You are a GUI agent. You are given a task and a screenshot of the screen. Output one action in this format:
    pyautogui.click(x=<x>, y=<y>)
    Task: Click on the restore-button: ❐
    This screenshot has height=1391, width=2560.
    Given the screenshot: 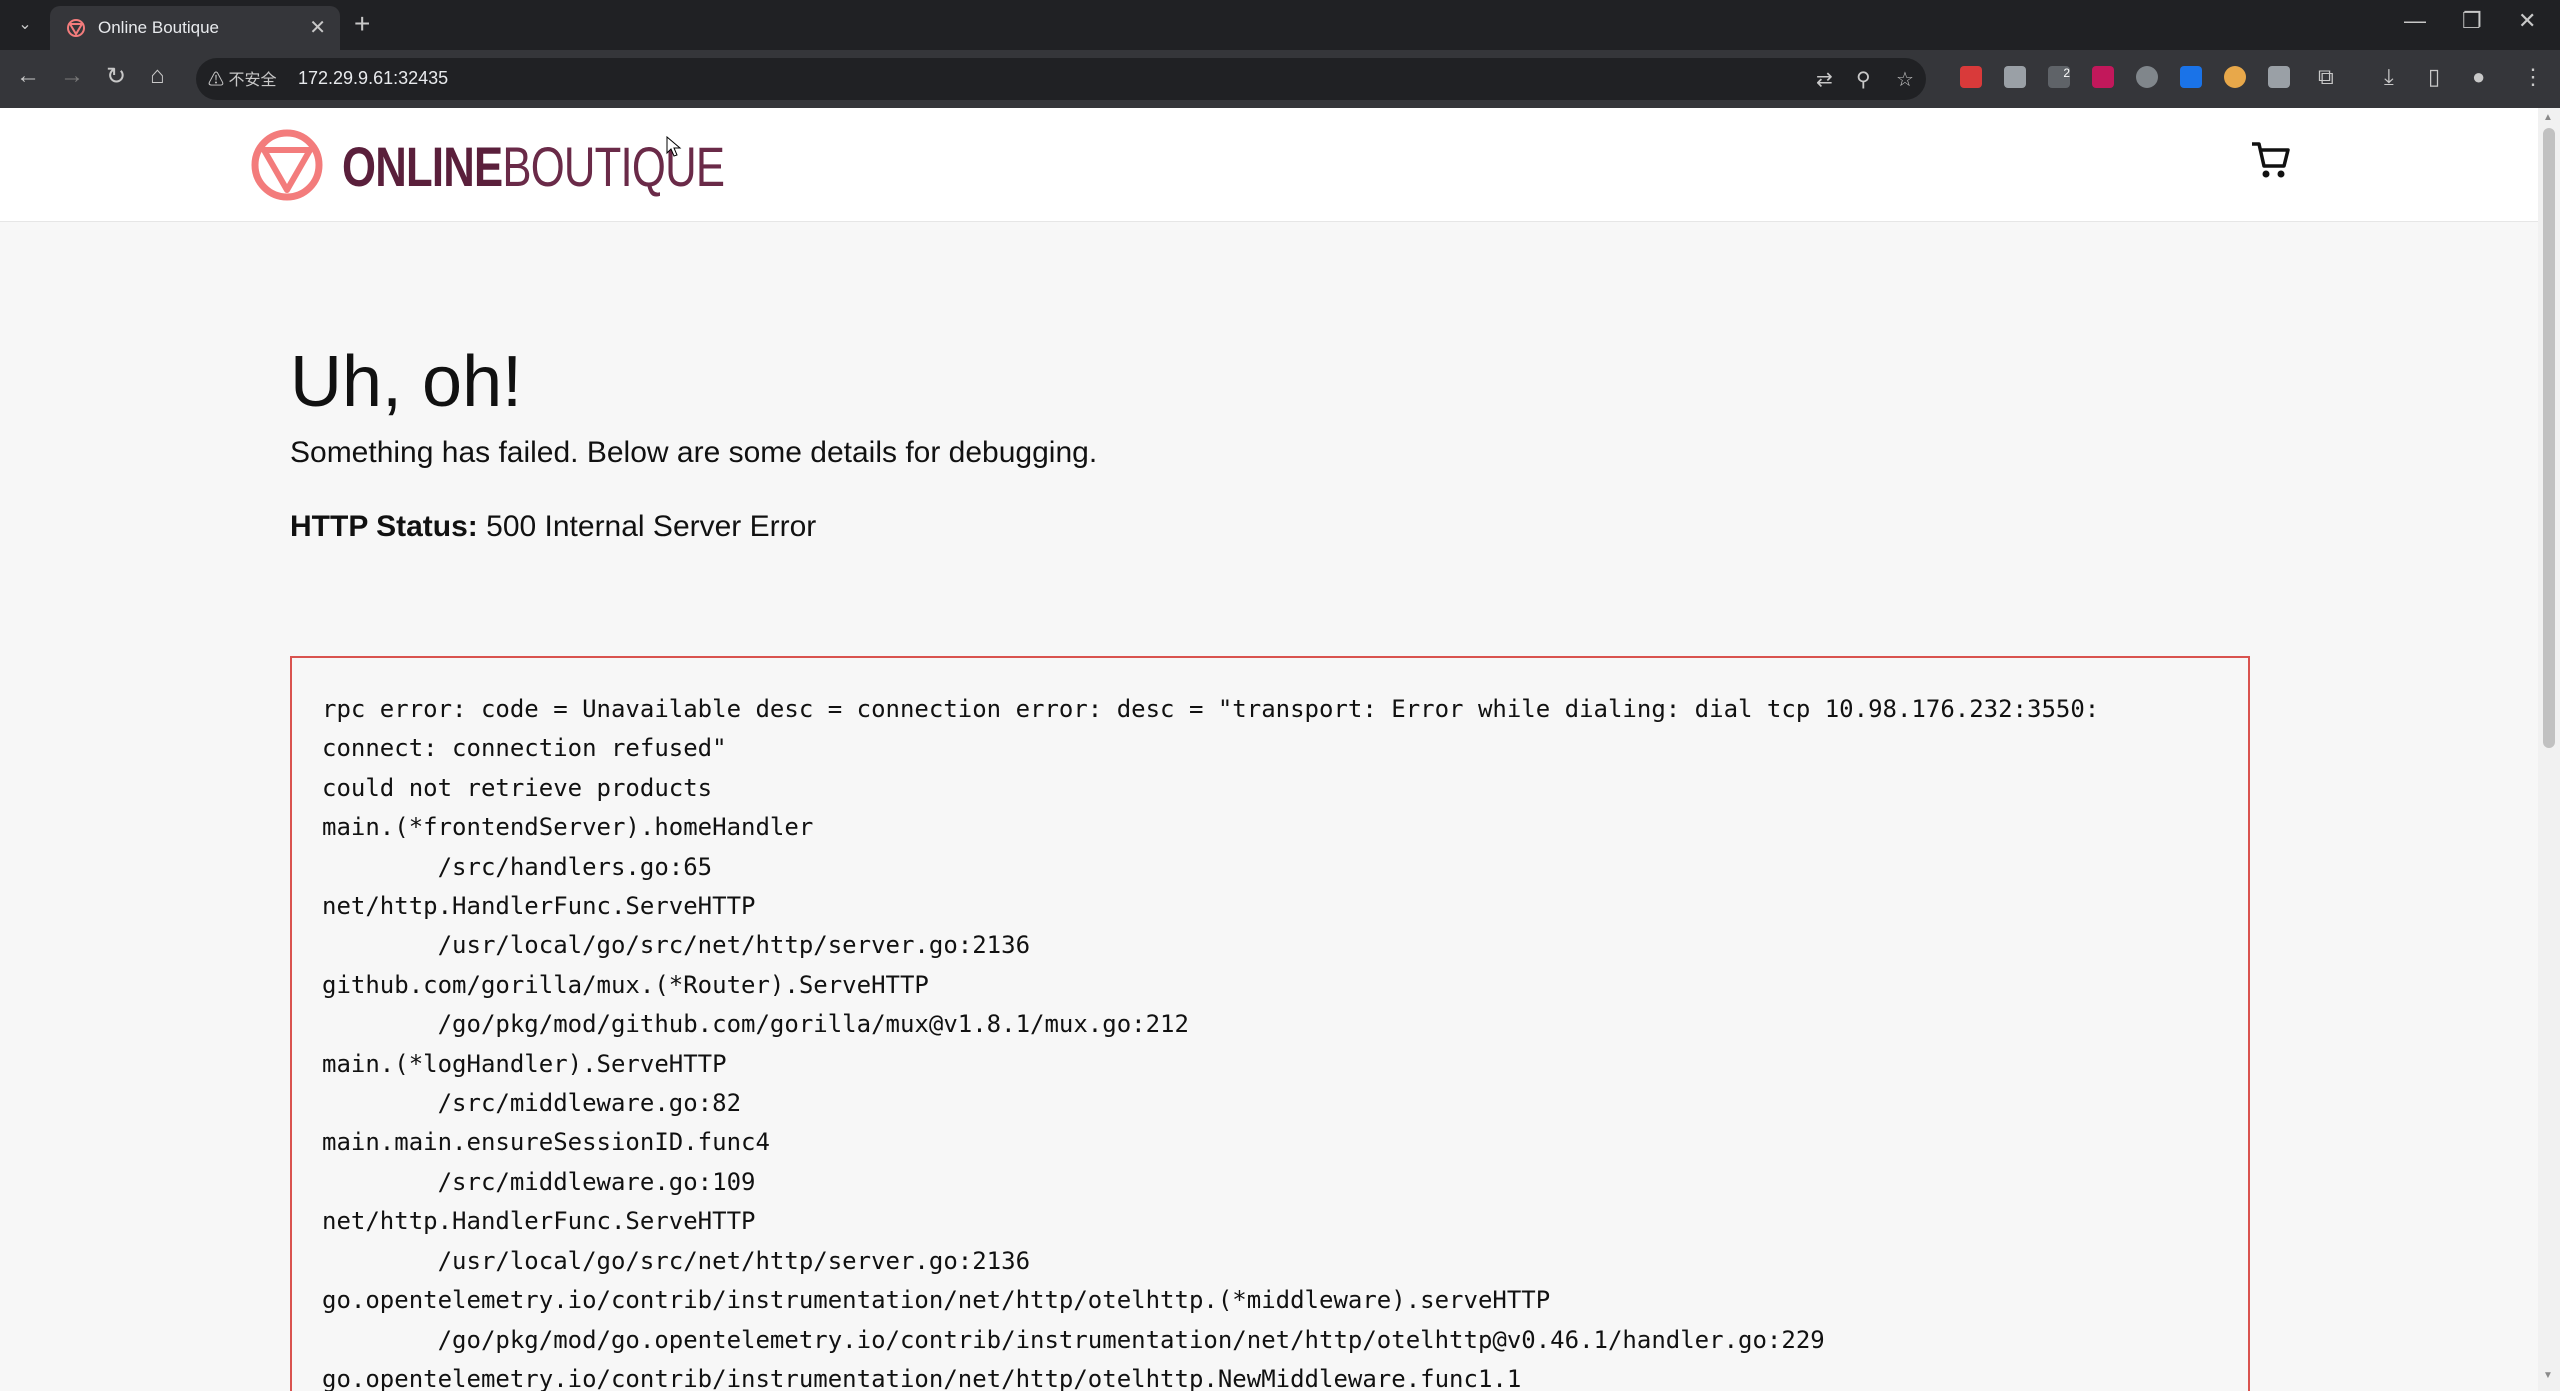 What is the action you would take?
    pyautogui.click(x=2472, y=21)
    